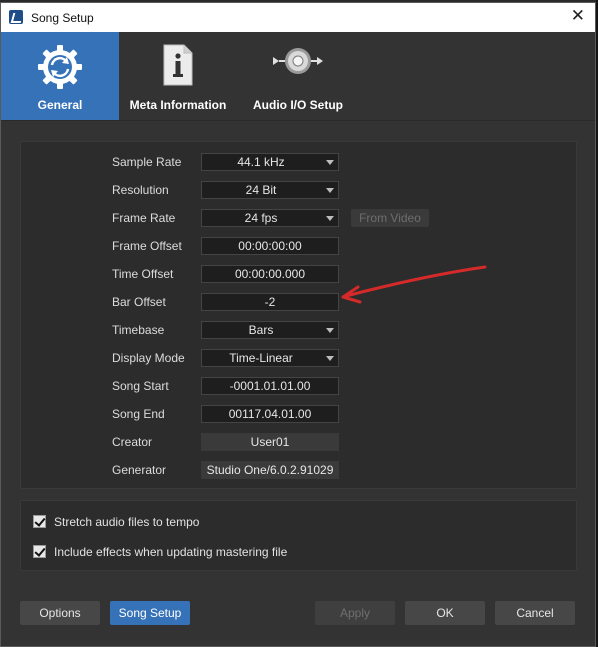  I want to click on arrow-shaft, so click(415, 281).